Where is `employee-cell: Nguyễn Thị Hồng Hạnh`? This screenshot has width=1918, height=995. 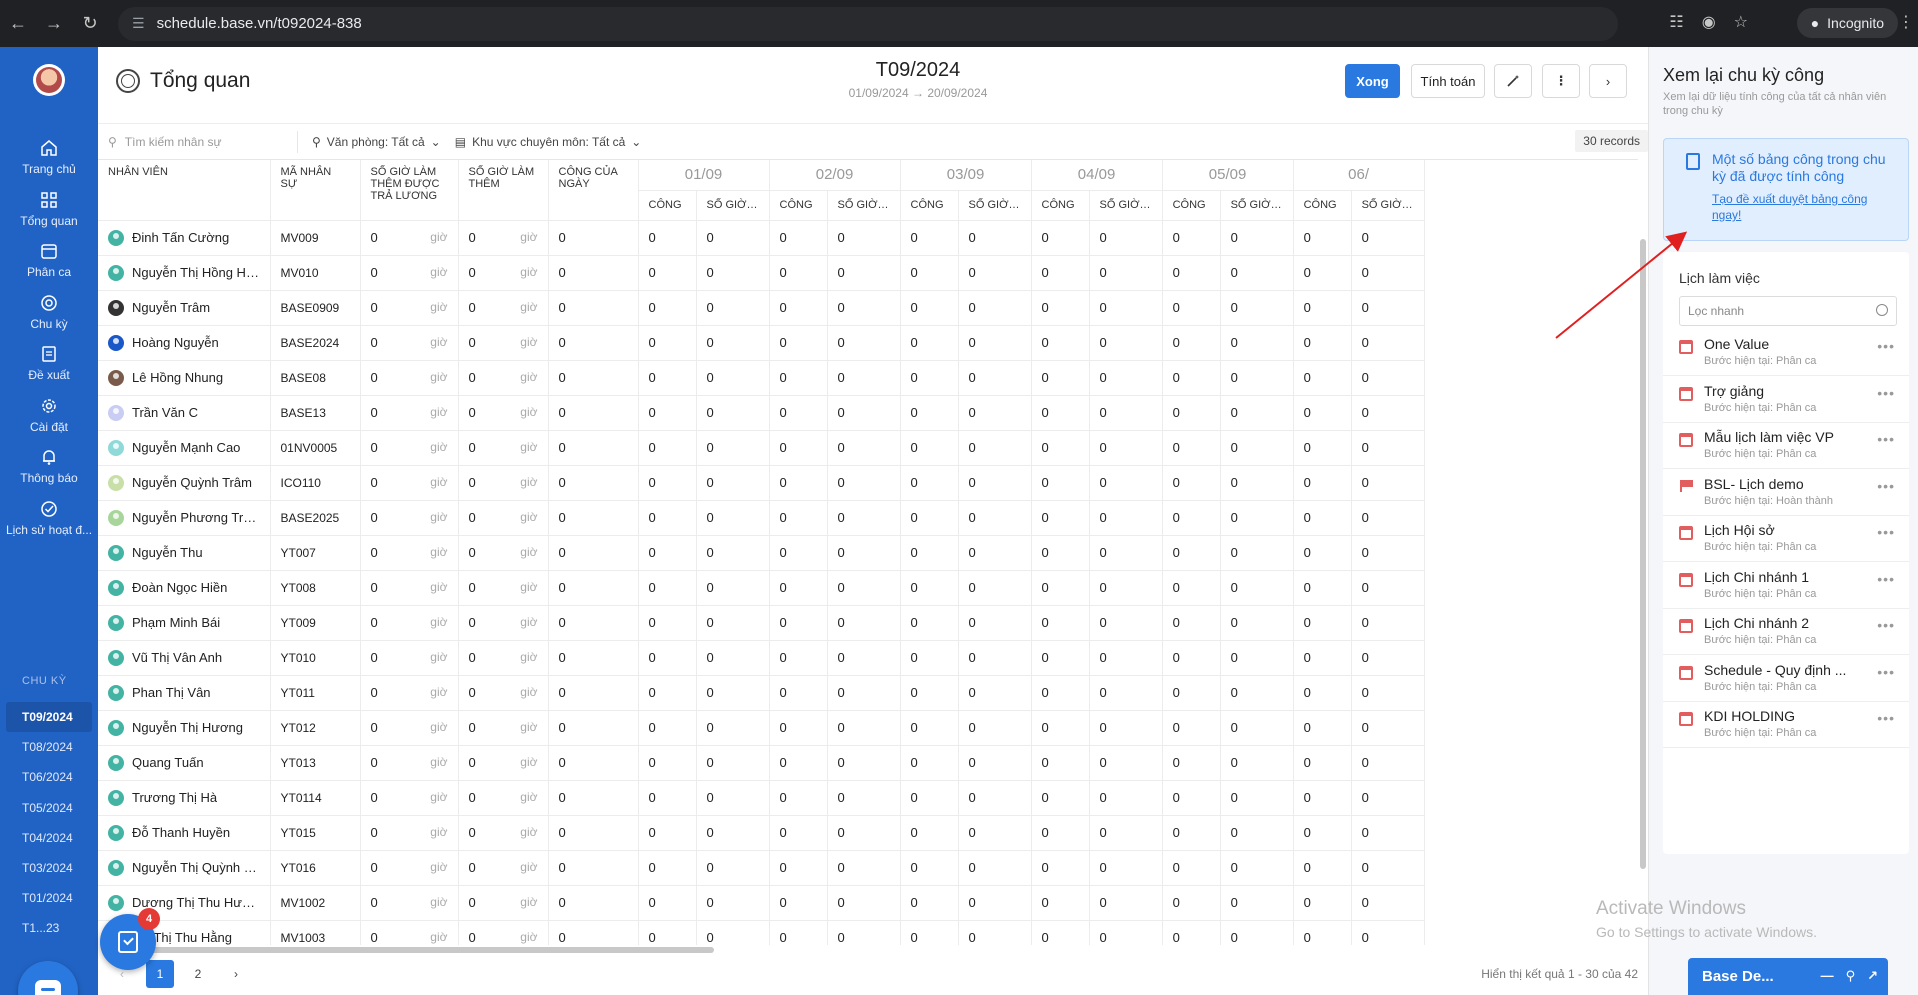
employee-cell: Nguyễn Thị Hồng Hạnh is located at coordinates (184, 272).